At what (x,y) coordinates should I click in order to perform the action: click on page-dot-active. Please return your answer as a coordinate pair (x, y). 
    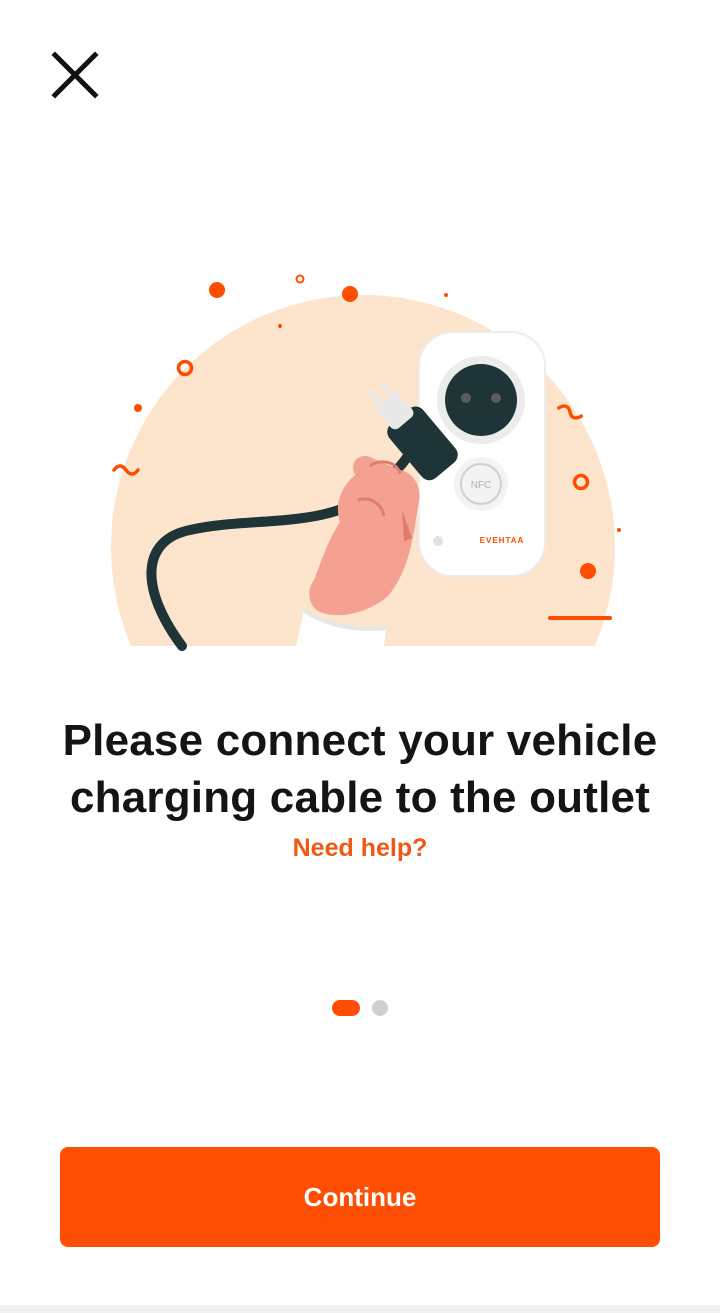
    Looking at the image, I should click on (346, 1008).